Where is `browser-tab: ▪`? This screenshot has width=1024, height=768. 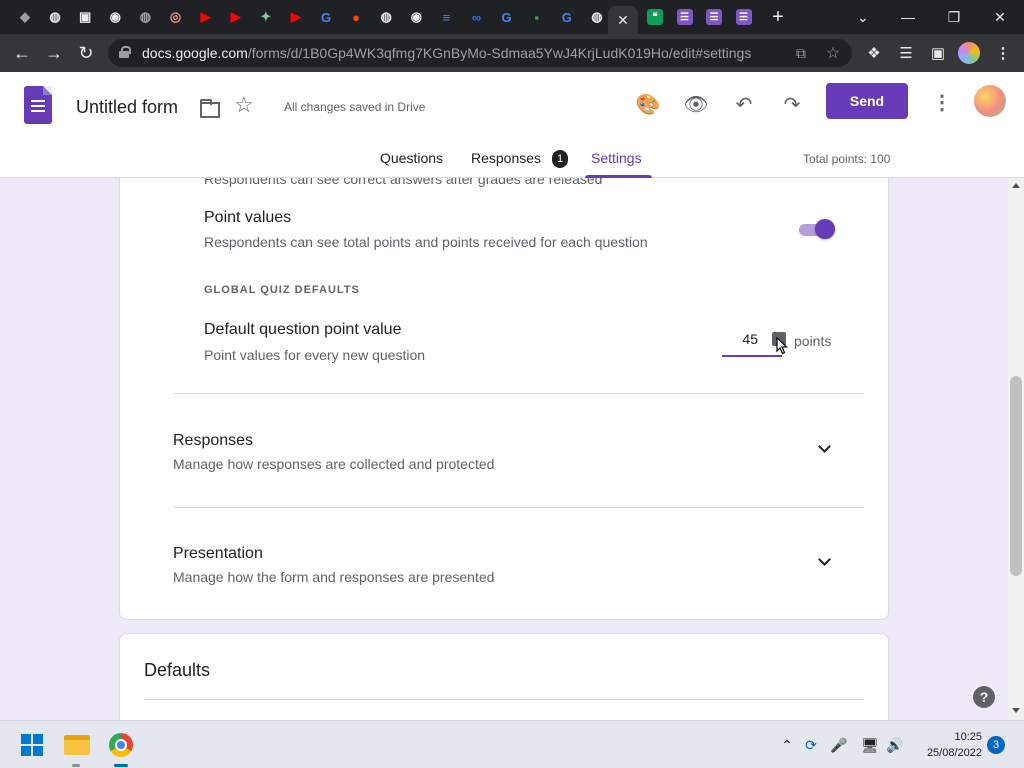 browser-tab: ▪ is located at coordinates (537, 17).